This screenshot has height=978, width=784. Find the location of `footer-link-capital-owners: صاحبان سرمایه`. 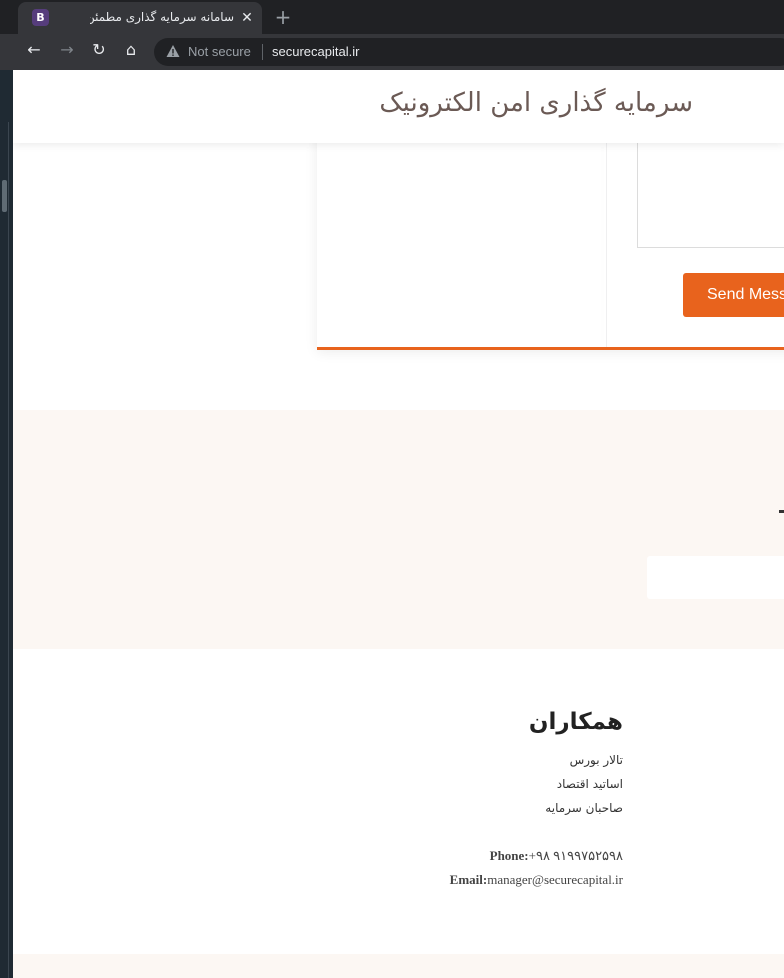

footer-link-capital-owners: صاحبان سرمایه is located at coordinates (584, 808).